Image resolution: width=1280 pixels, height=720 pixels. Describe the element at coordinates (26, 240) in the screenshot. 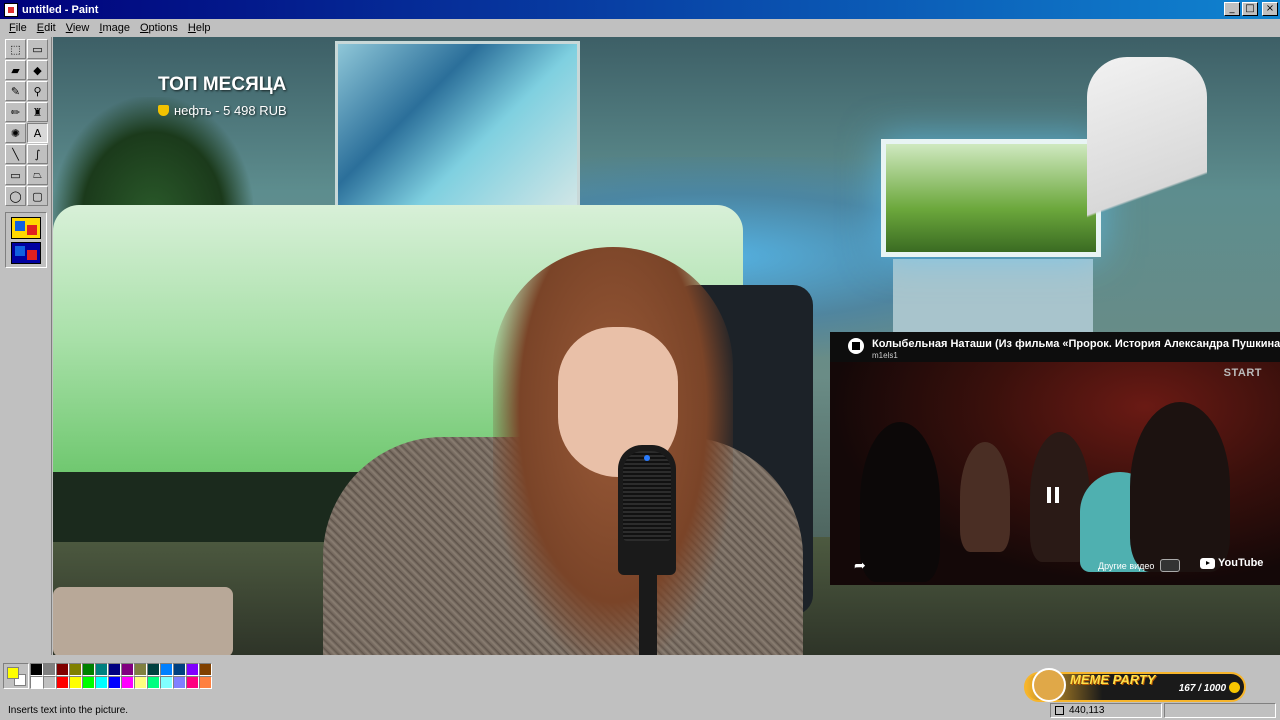

I see `tool-options-panel` at that location.